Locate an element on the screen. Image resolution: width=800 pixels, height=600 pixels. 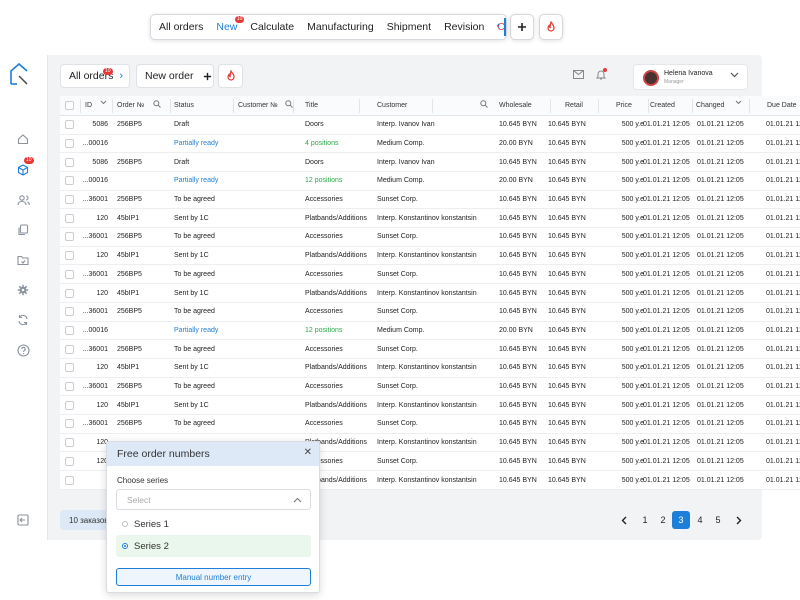
copy-icon is located at coordinates (23, 230).